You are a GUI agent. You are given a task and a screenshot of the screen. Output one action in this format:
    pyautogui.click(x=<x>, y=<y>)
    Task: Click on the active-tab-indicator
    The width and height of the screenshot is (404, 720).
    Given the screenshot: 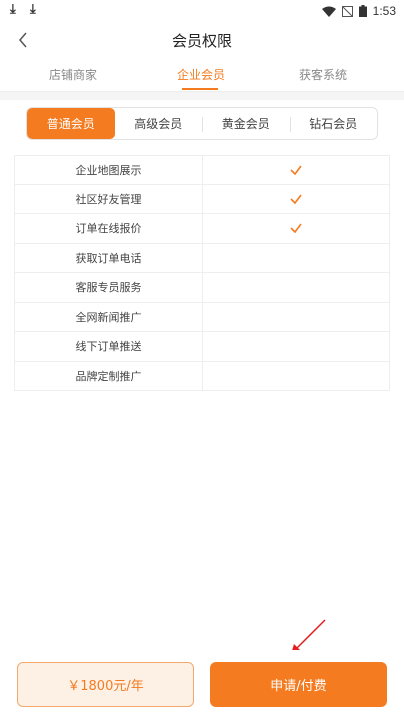 What is the action you would take?
    pyautogui.click(x=200, y=89)
    